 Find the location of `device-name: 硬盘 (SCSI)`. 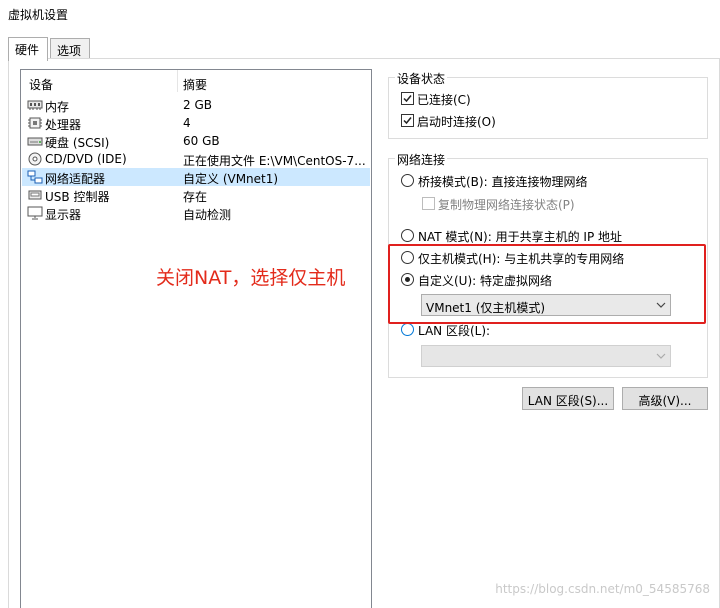

device-name: 硬盘 (SCSI) is located at coordinates (77, 143).